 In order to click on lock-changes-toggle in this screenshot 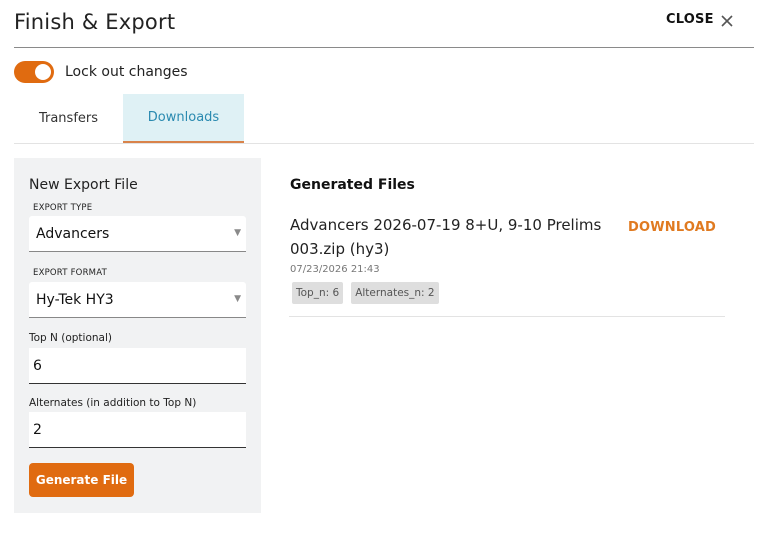, I will do `click(34, 72)`.